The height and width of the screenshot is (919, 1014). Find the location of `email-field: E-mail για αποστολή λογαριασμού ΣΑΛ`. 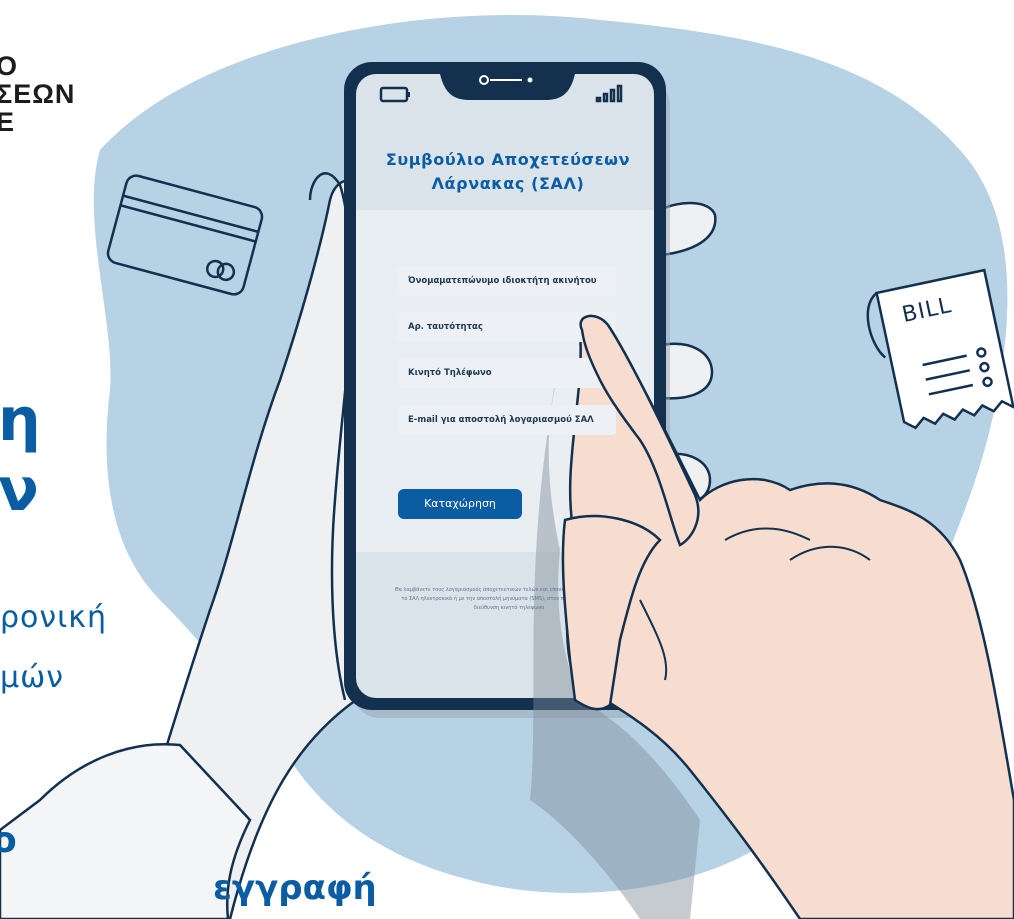

email-field: E-mail για αποστολή λογαριασμού ΣΑΛ is located at coordinates (507, 420).